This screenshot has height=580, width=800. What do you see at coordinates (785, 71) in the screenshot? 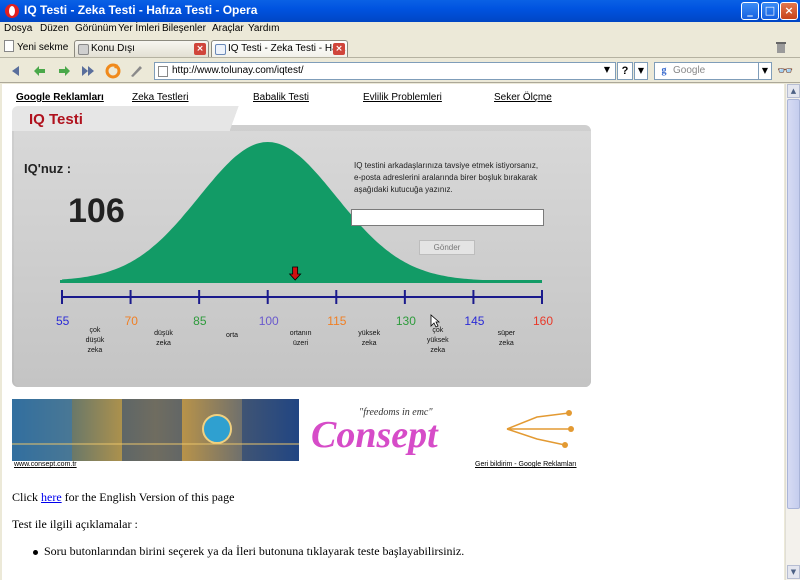
I see `glasses-icon: 👓` at bounding box center [785, 71].